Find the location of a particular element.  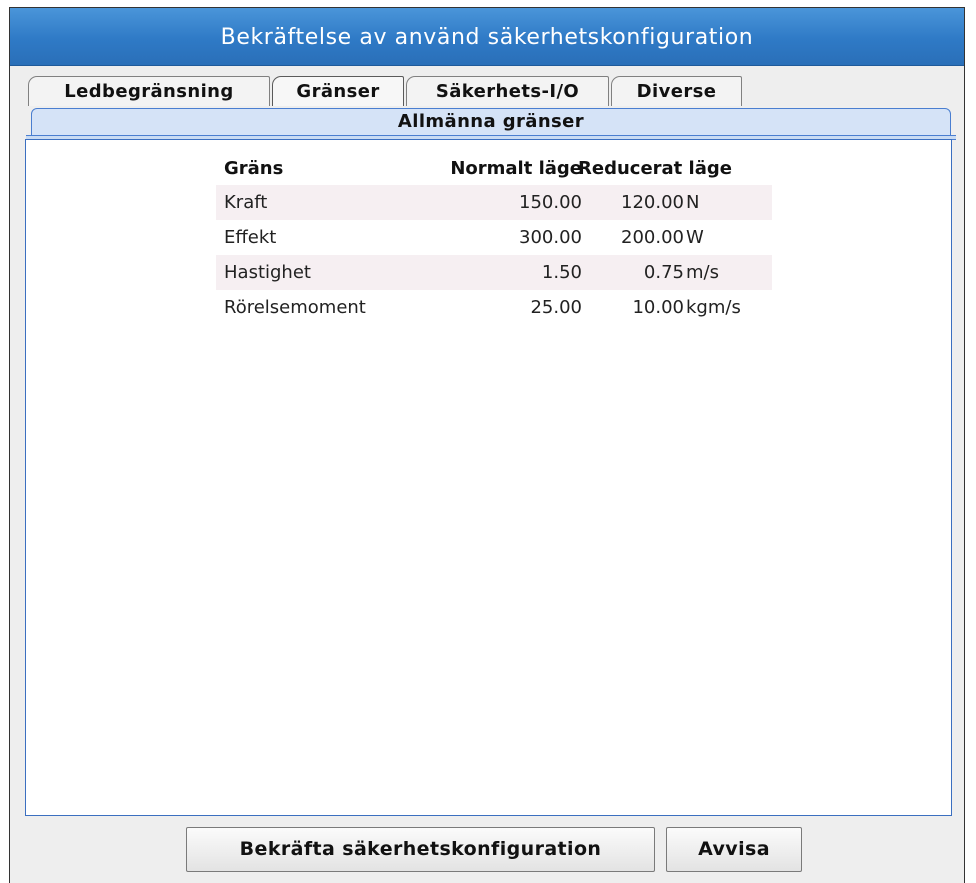

reject-button-label: Avvisa is located at coordinates (734, 849).